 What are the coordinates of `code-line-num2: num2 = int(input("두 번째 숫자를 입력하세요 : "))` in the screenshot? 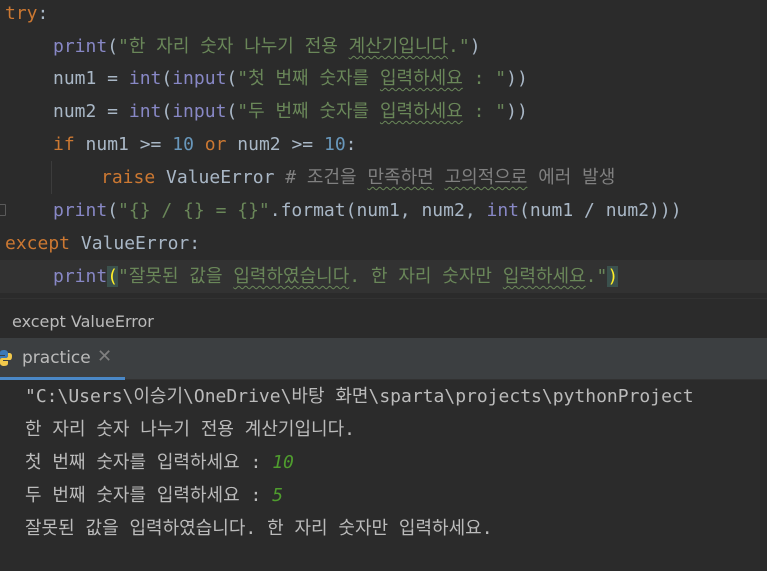 It's located at (290, 111).